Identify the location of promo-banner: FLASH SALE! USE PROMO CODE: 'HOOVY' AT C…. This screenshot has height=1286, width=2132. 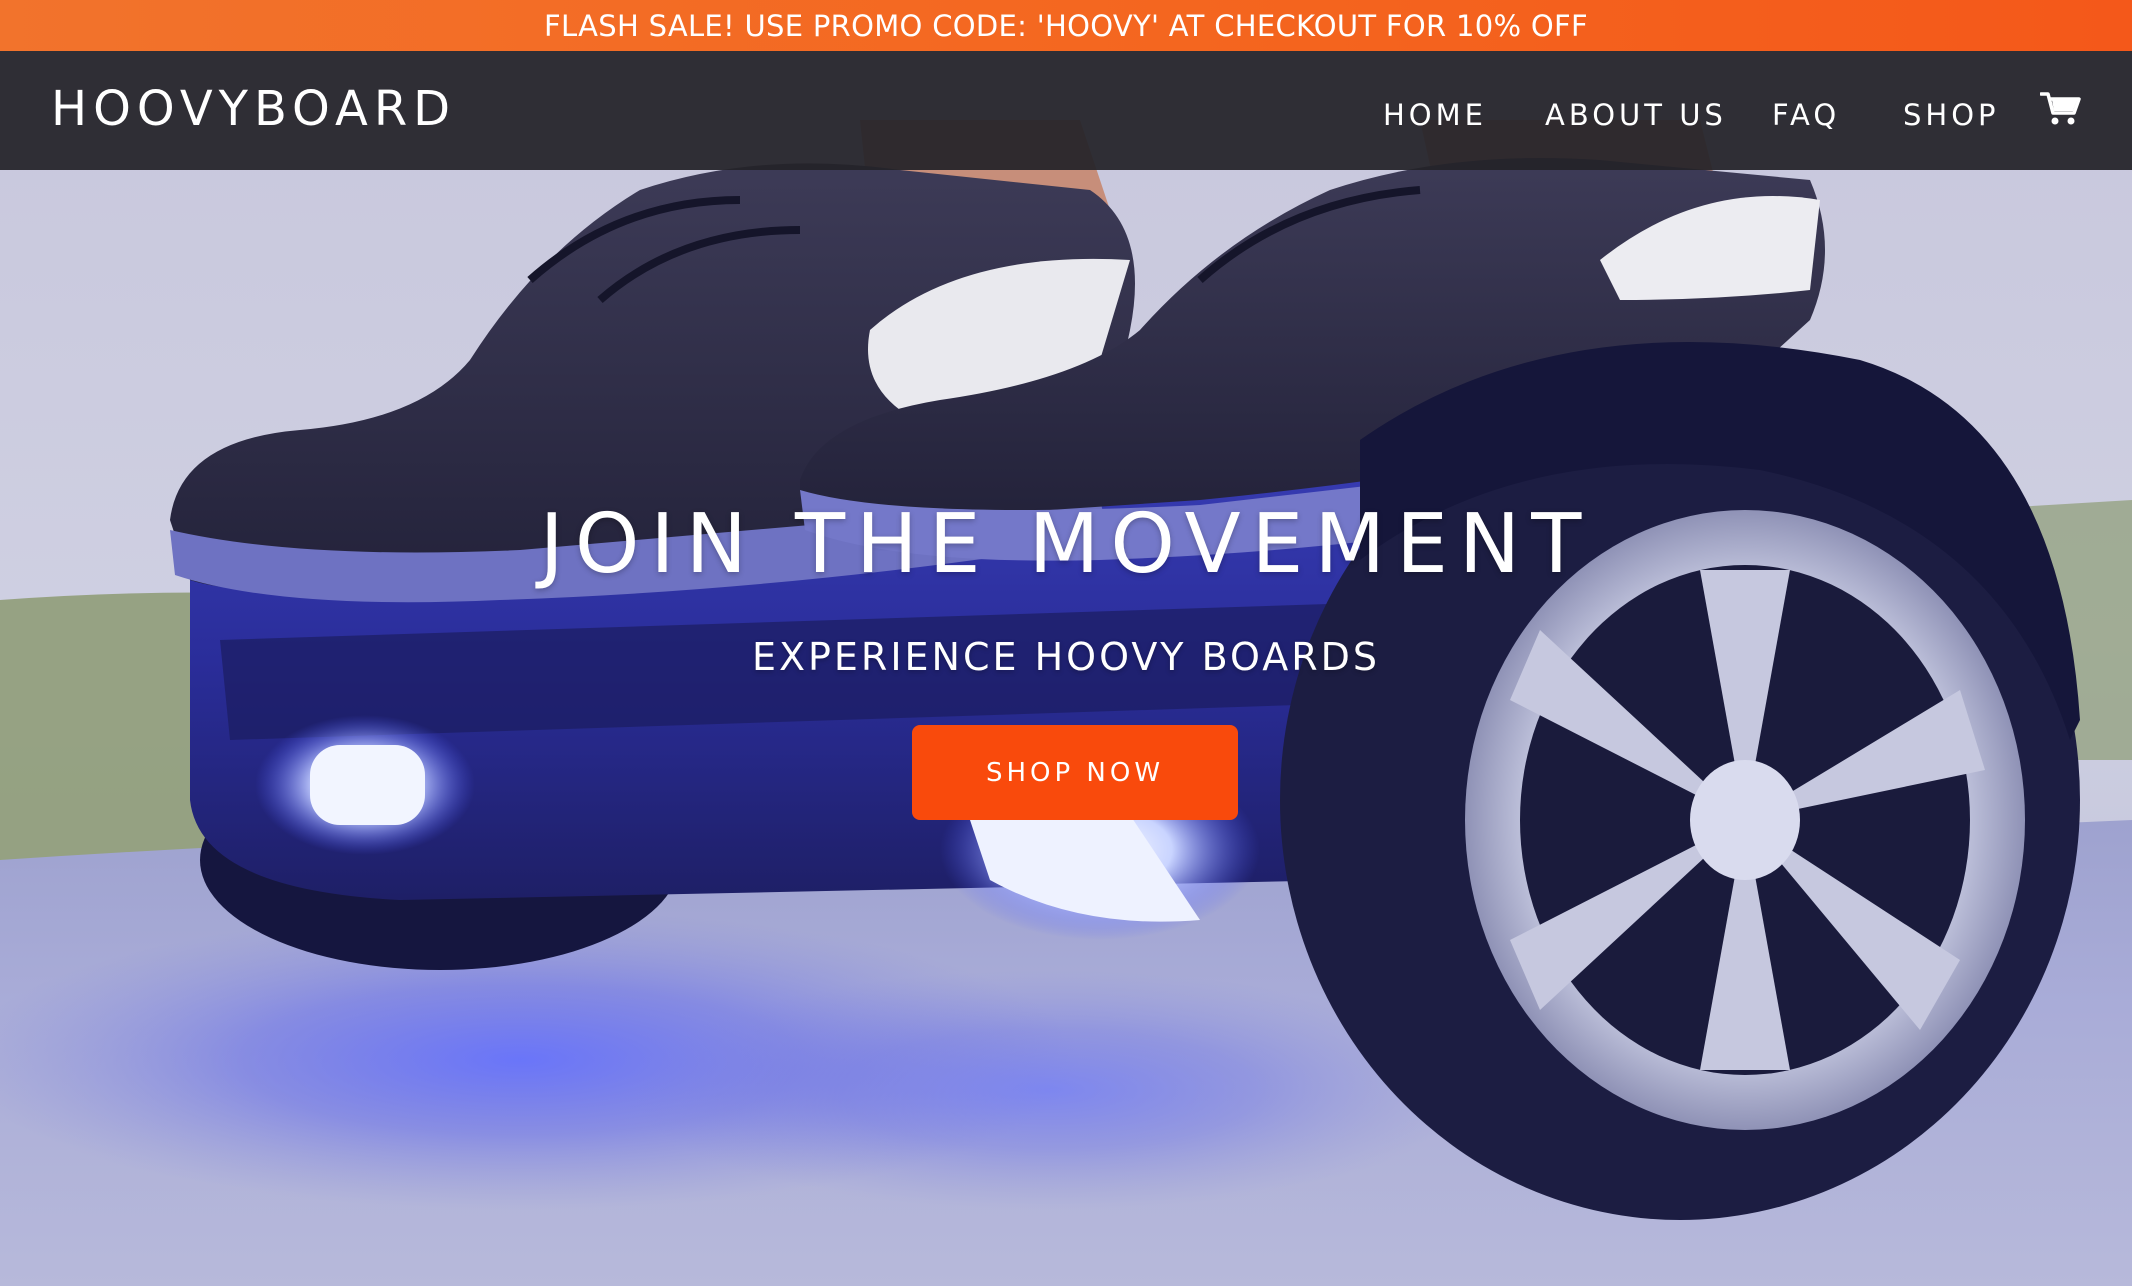
(1066, 25).